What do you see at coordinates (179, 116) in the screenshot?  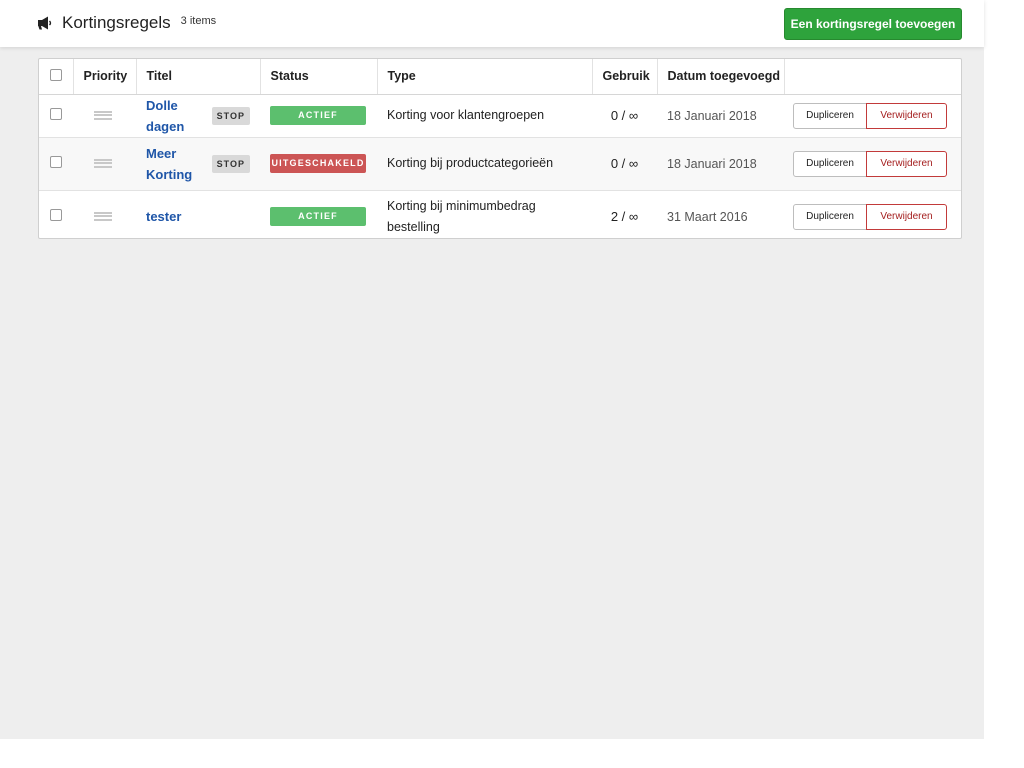 I see `rule-title-link: Dolle dagen` at bounding box center [179, 116].